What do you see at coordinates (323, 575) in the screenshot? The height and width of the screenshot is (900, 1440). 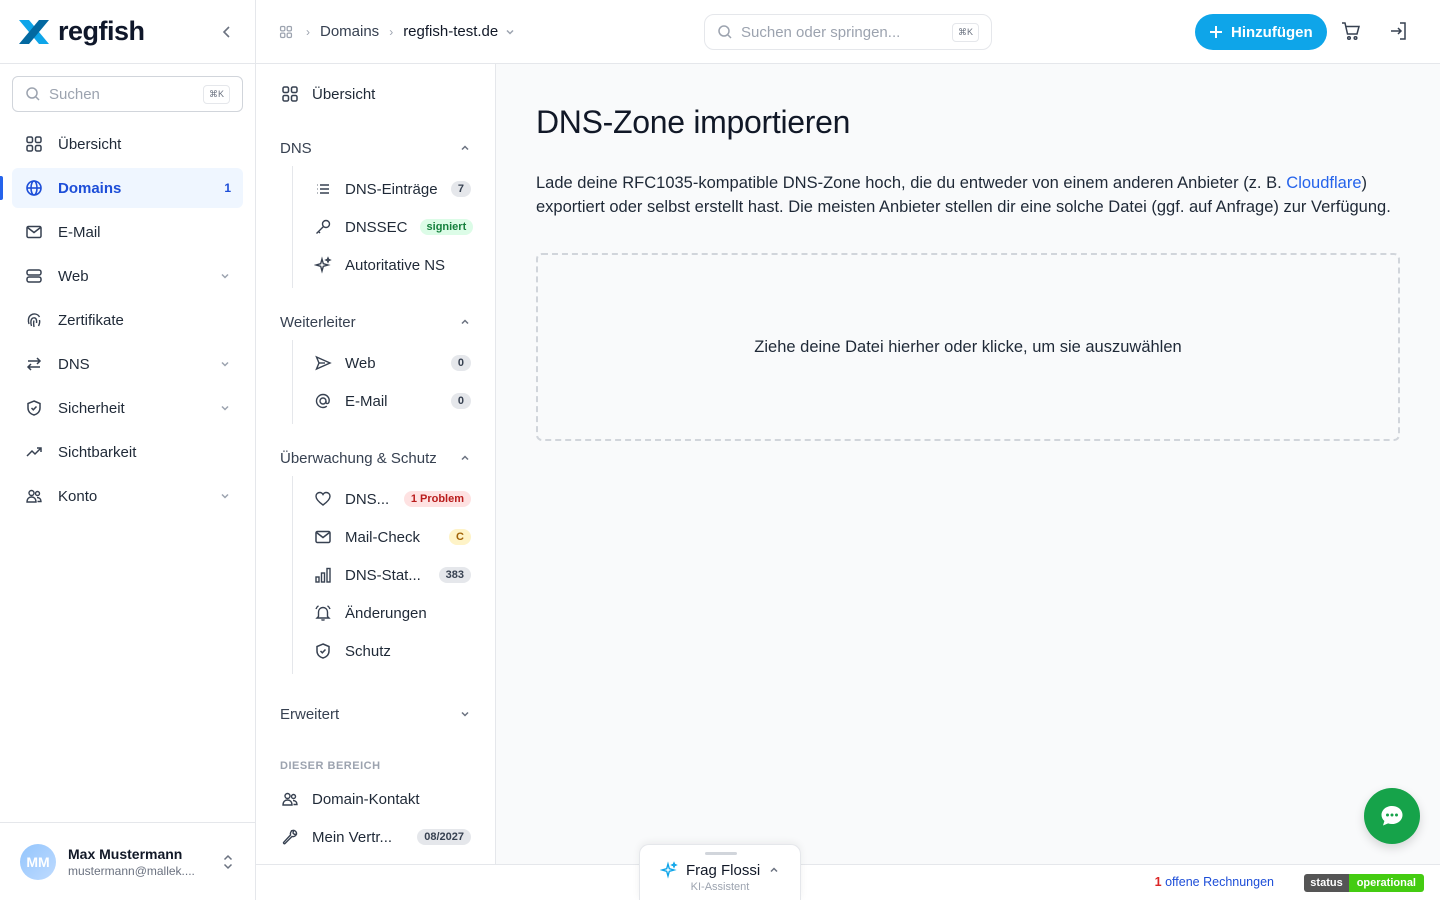 I see `bar-chart-icon` at bounding box center [323, 575].